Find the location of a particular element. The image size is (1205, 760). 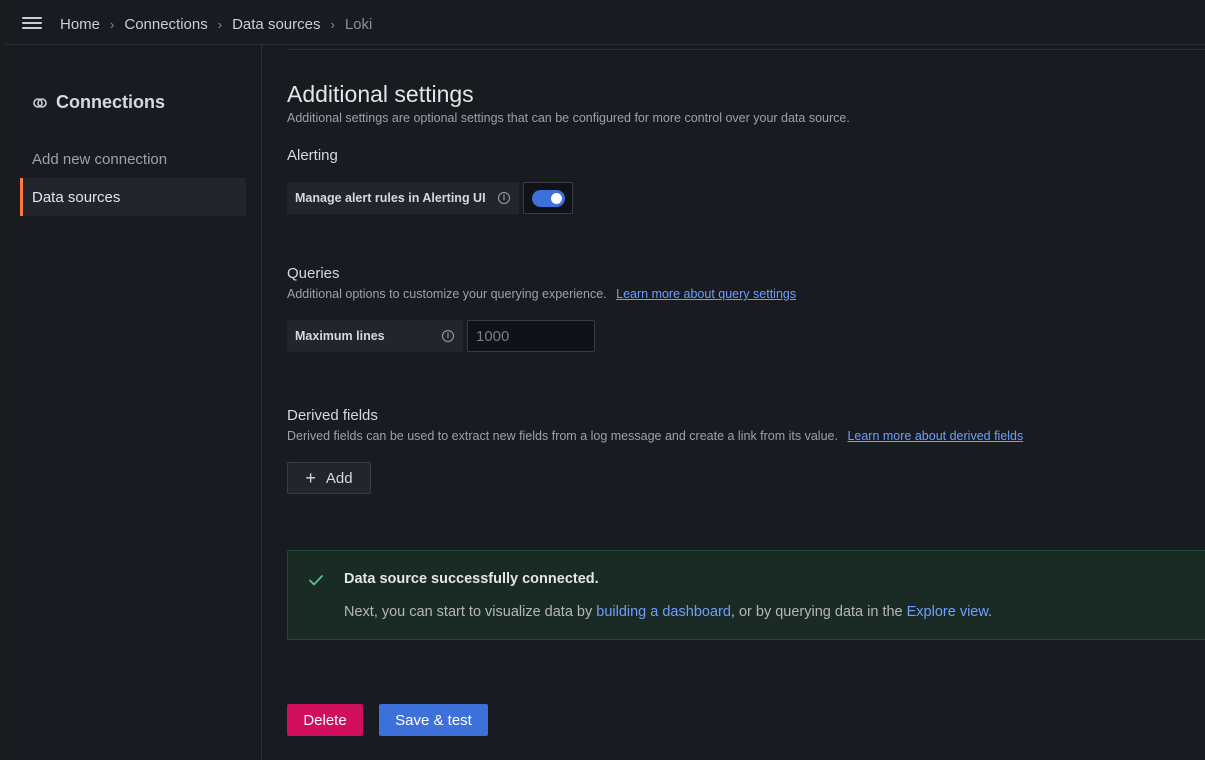

sidebar-title: Connections is located at coordinates (111, 102).